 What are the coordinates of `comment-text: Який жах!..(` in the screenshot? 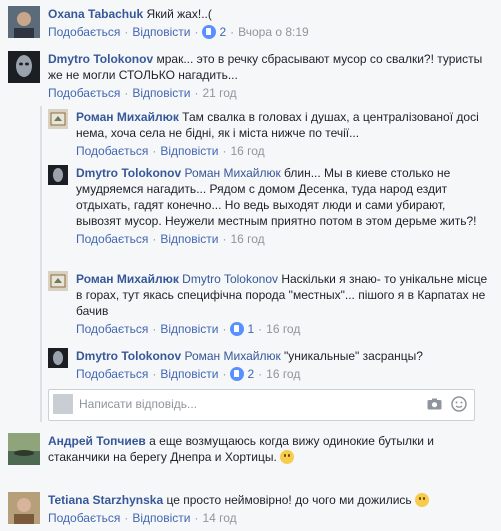 It's located at (179, 14).